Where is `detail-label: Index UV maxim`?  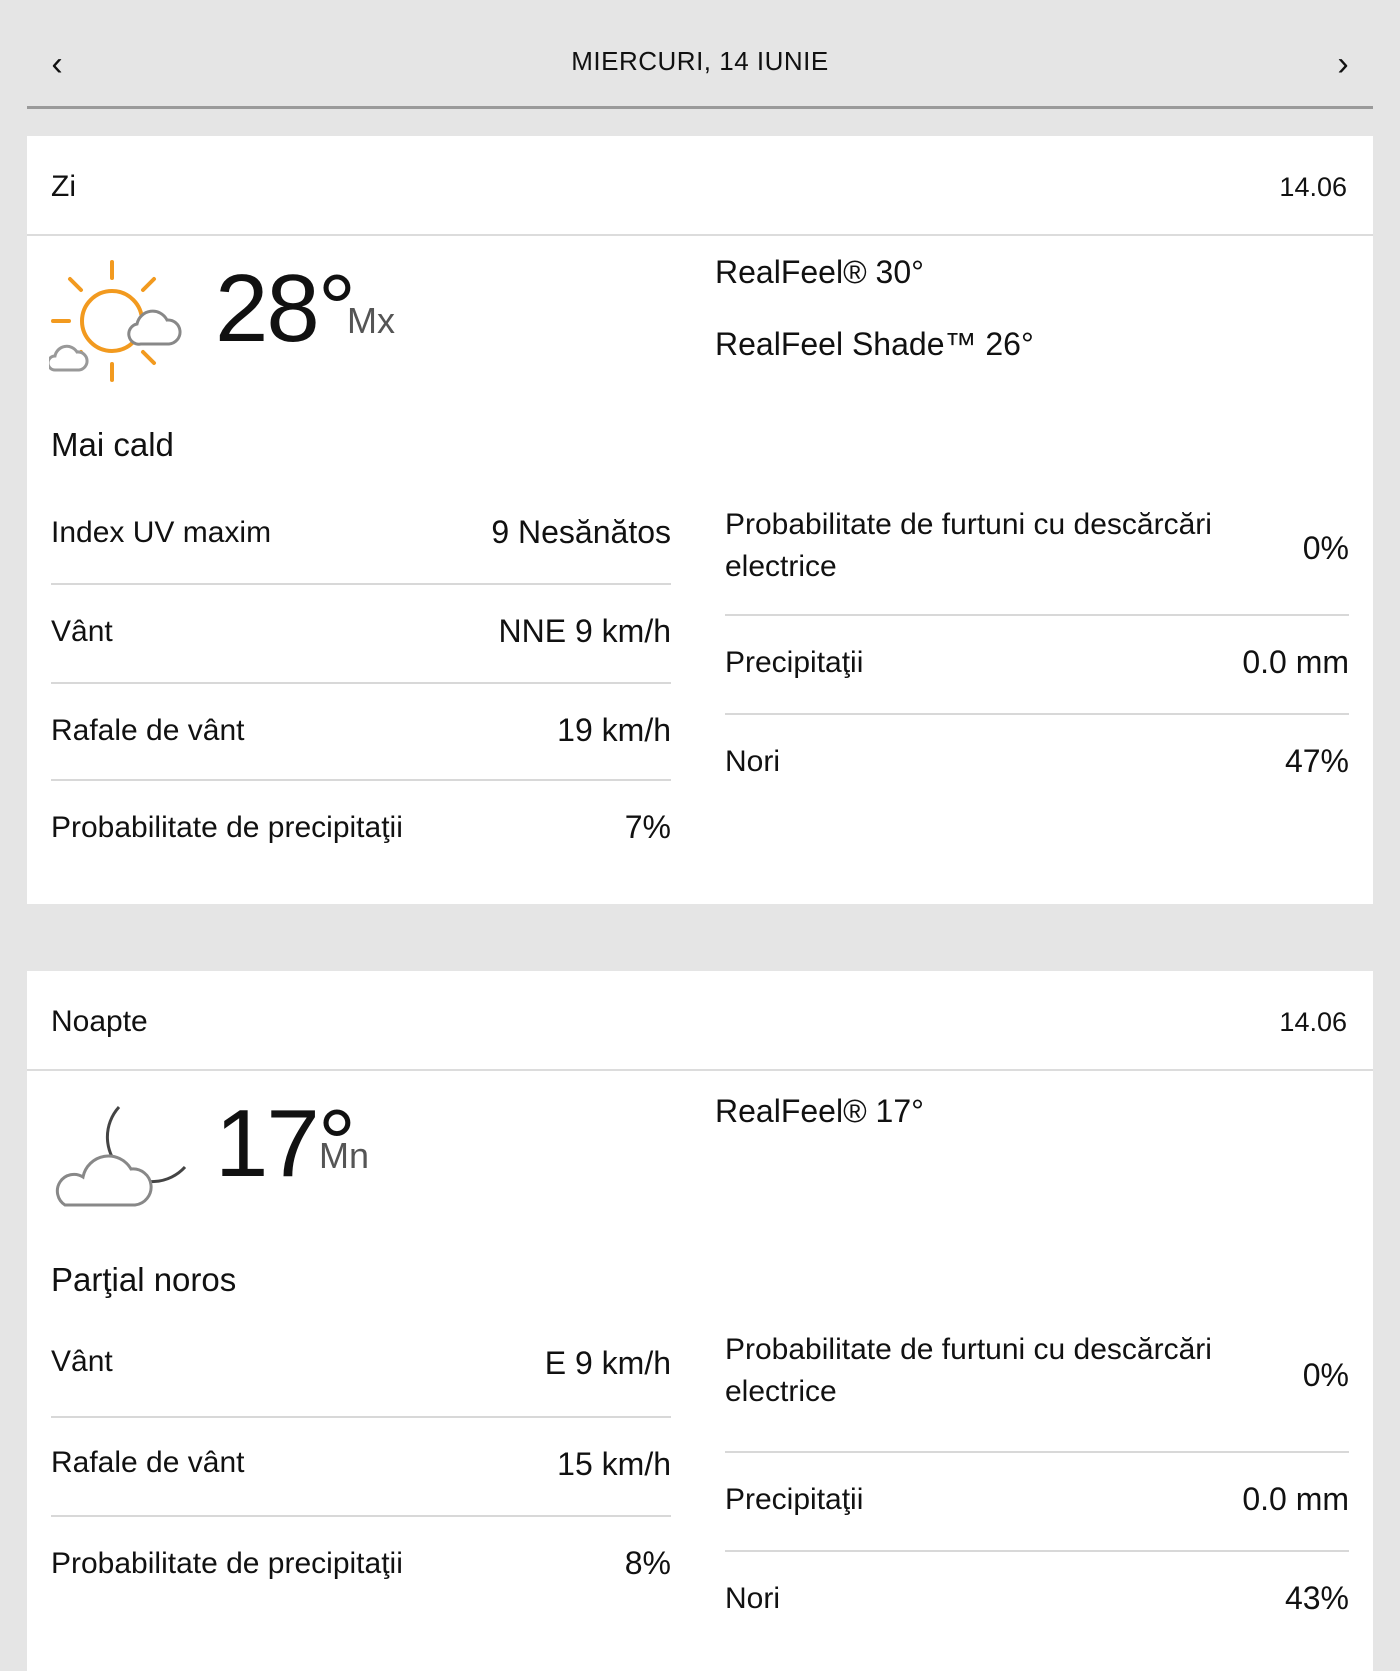 detail-label: Index UV maxim is located at coordinates (161, 532).